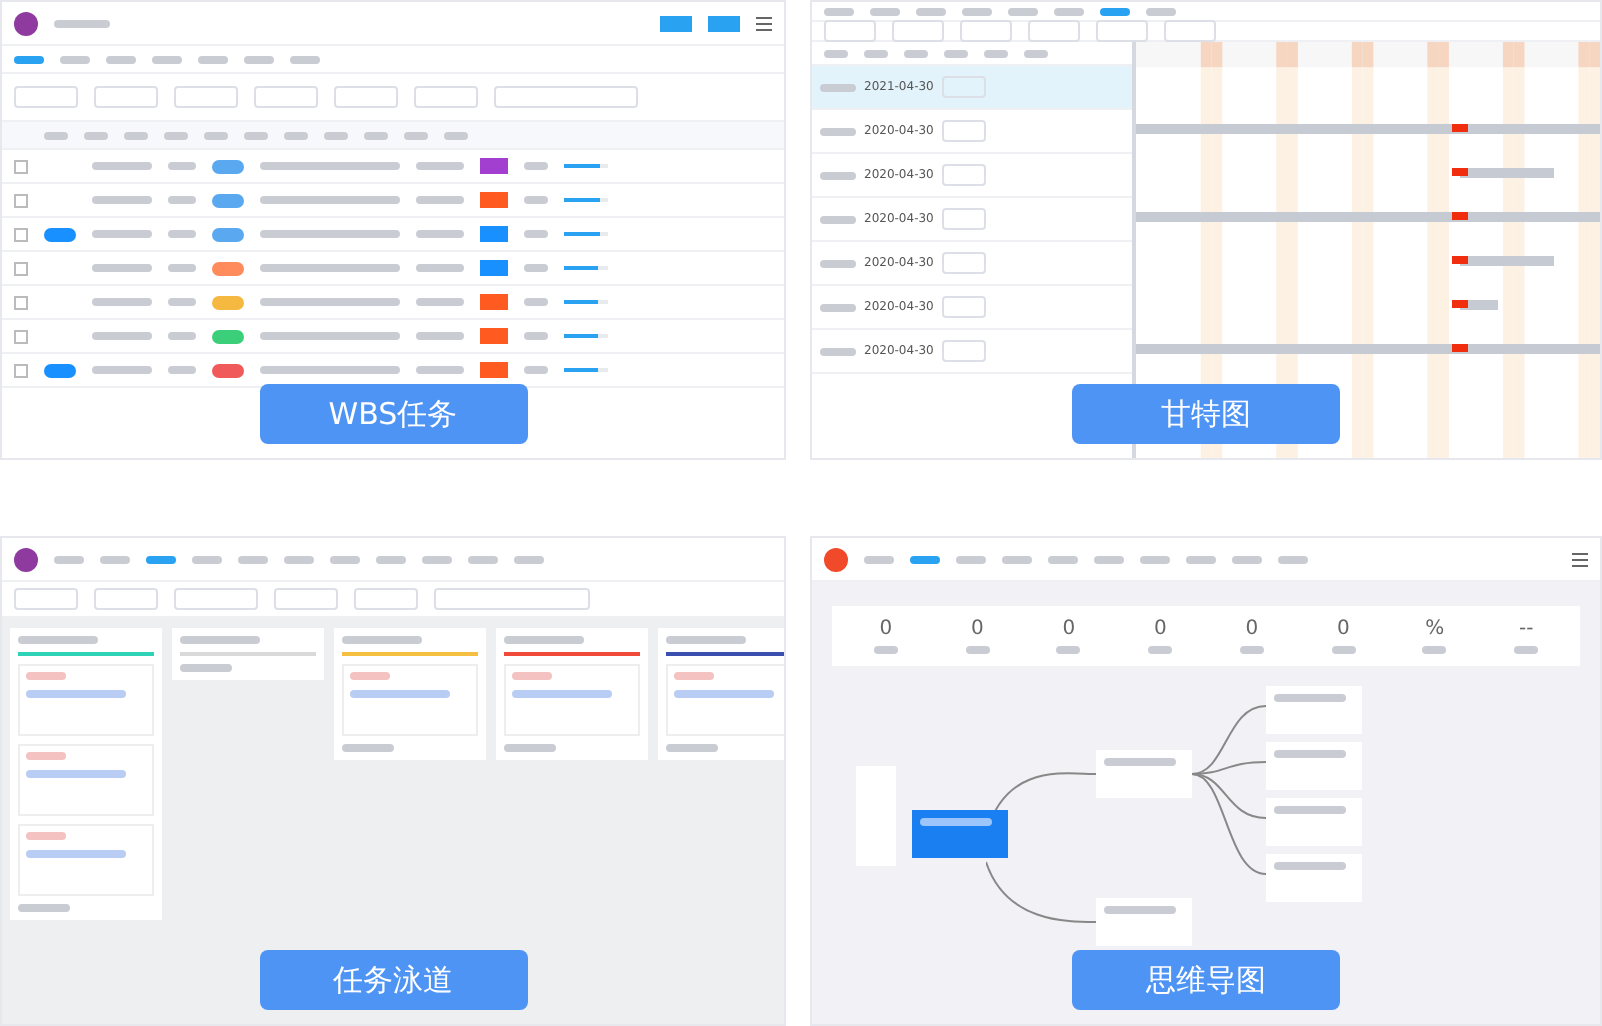 The image size is (1602, 1026). Describe the element at coordinates (960, 834) in the screenshot. I see `root-node` at that location.